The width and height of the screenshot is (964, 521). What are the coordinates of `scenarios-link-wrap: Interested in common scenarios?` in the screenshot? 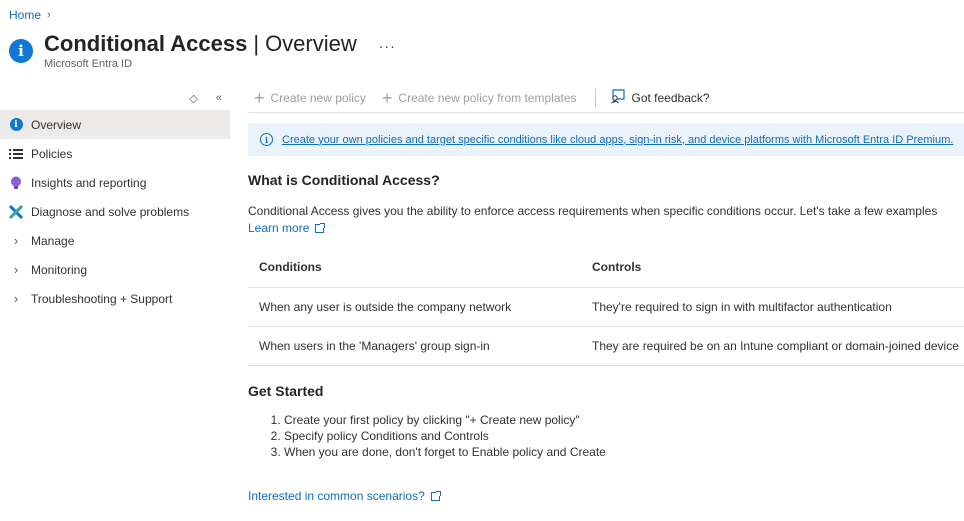 It's located at (344, 496).